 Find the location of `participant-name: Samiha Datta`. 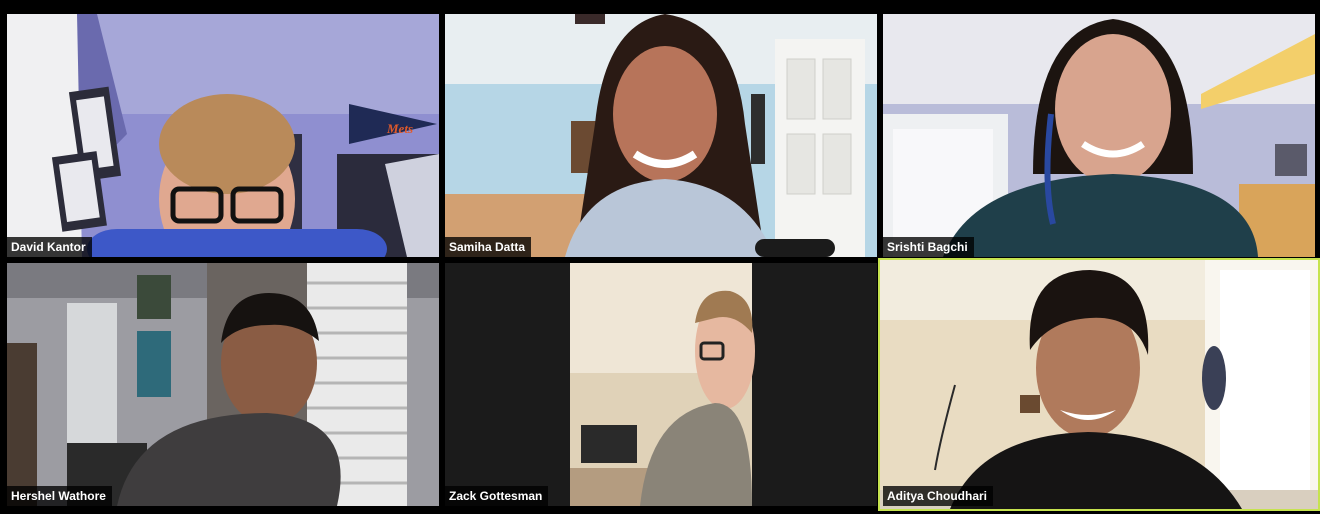

participant-name: Samiha Datta is located at coordinates (488, 247).